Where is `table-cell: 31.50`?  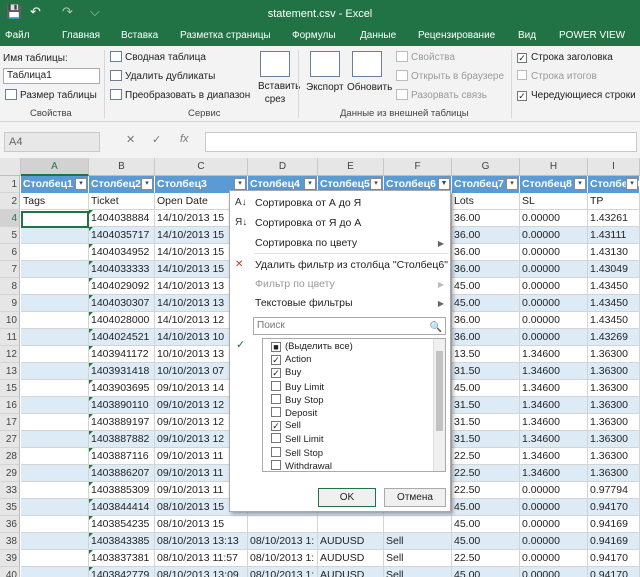
table-cell: 31.50 is located at coordinates (486, 422).